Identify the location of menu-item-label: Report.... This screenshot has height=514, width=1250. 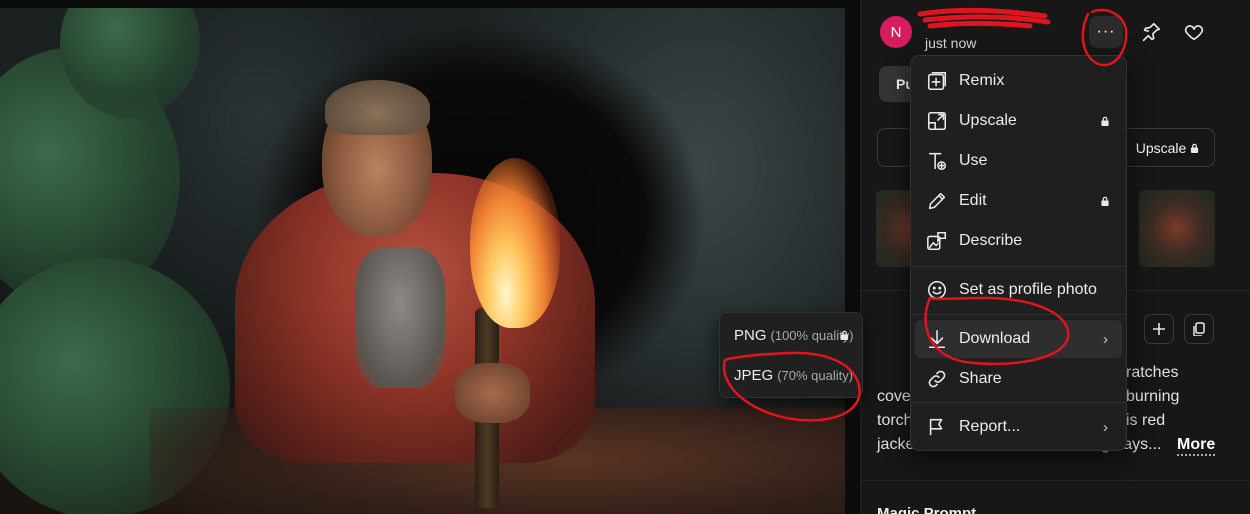
(990, 426).